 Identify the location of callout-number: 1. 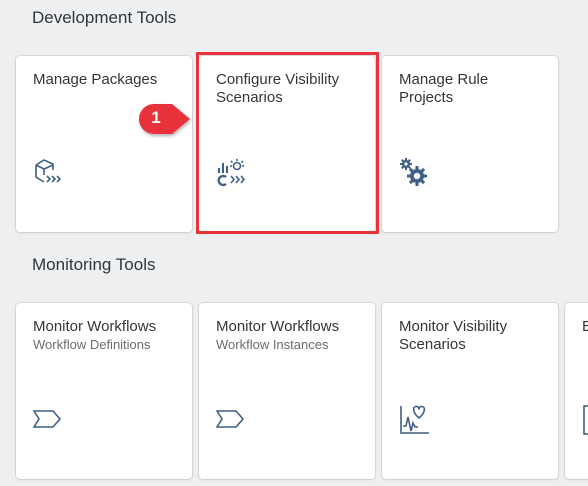
(156, 117).